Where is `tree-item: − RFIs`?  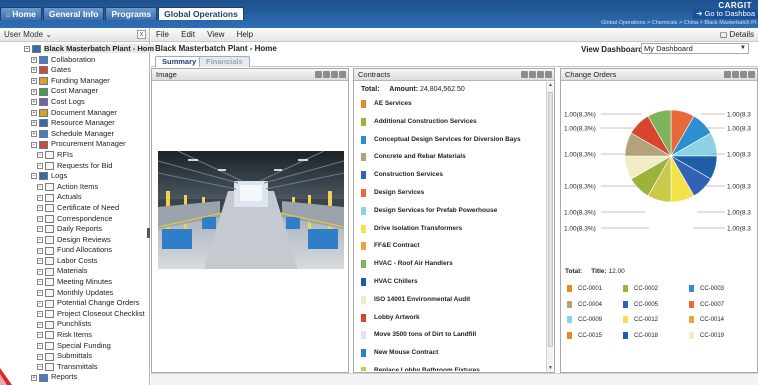
tree-item: − RFIs is located at coordinates (74, 155).